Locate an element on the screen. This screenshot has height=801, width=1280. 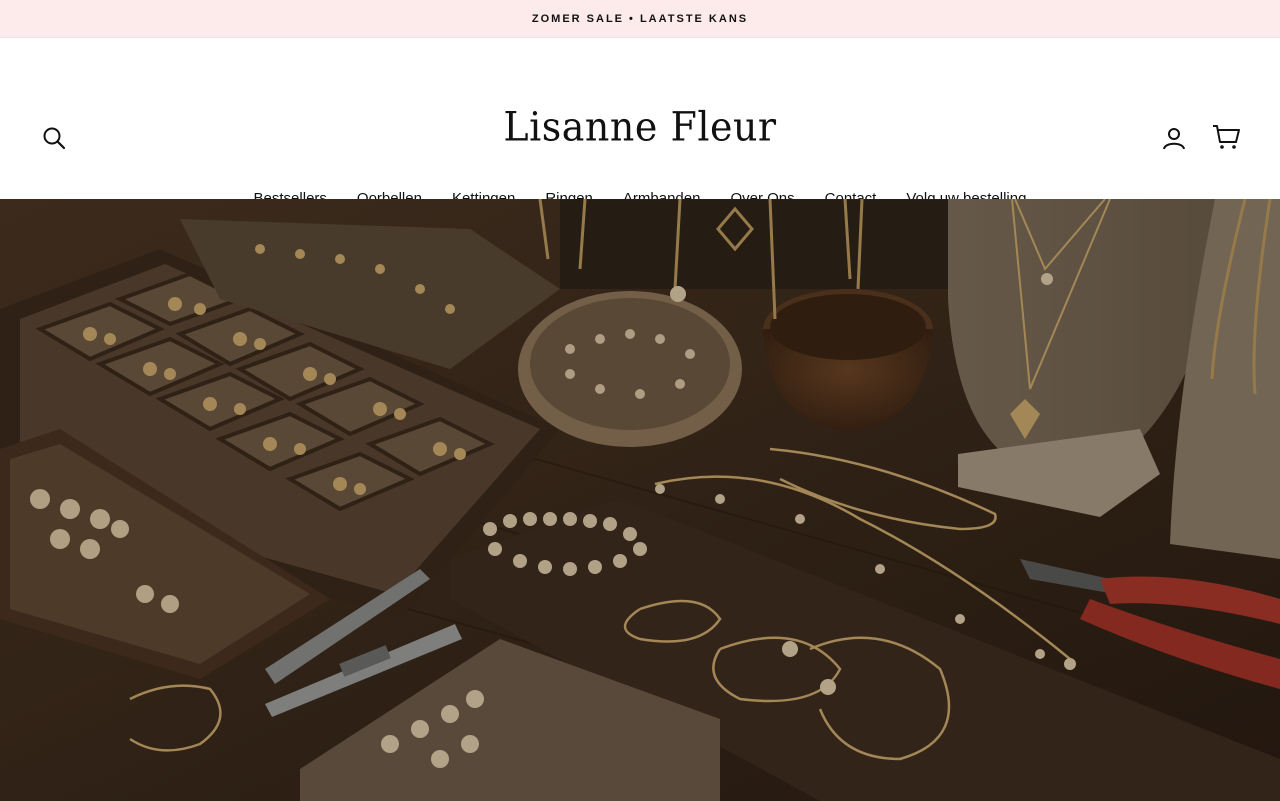
cart-button is located at coordinates (1226, 137).